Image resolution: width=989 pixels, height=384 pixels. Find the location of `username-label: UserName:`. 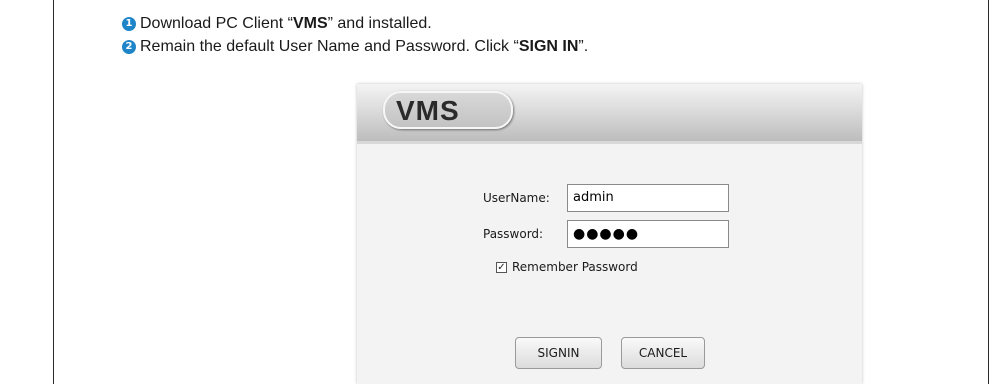

username-label: UserName: is located at coordinates (516, 198).